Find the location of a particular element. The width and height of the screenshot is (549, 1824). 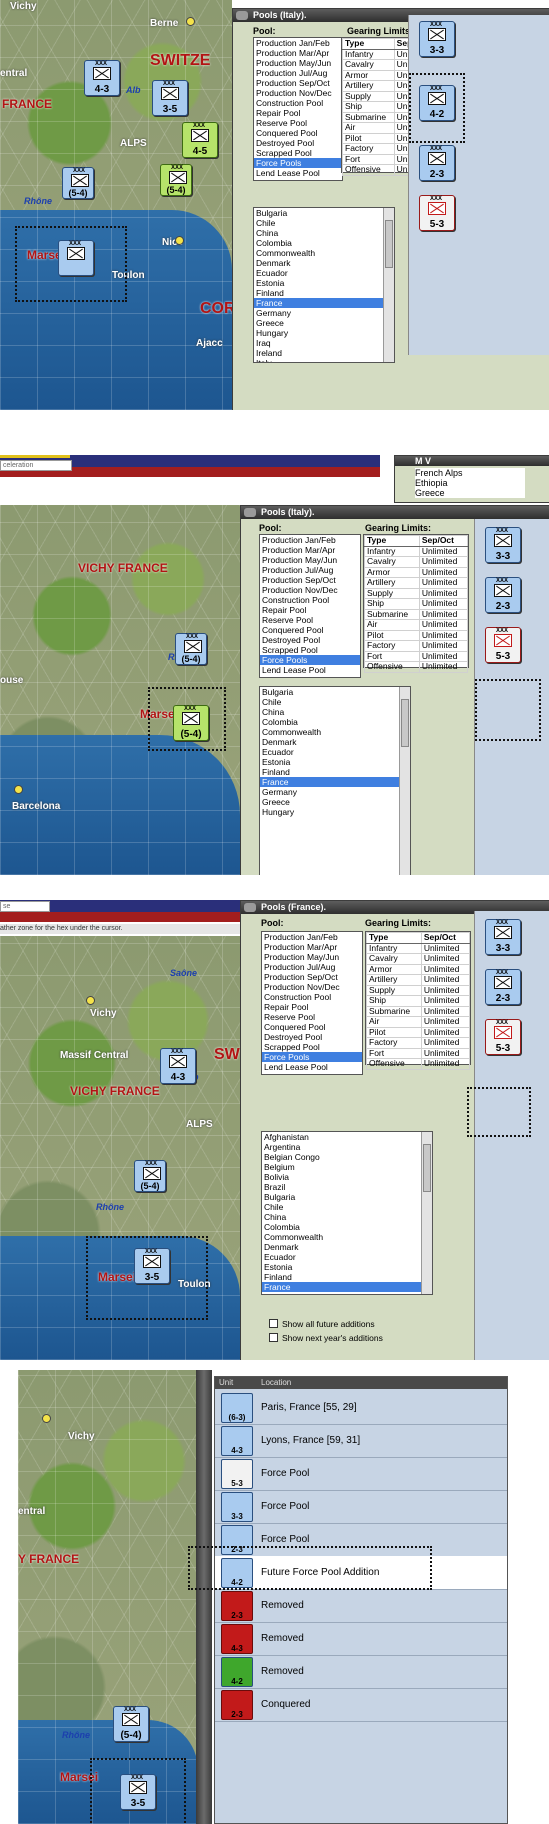

unit-row: 4-2 Removed is located at coordinates (361, 1672).